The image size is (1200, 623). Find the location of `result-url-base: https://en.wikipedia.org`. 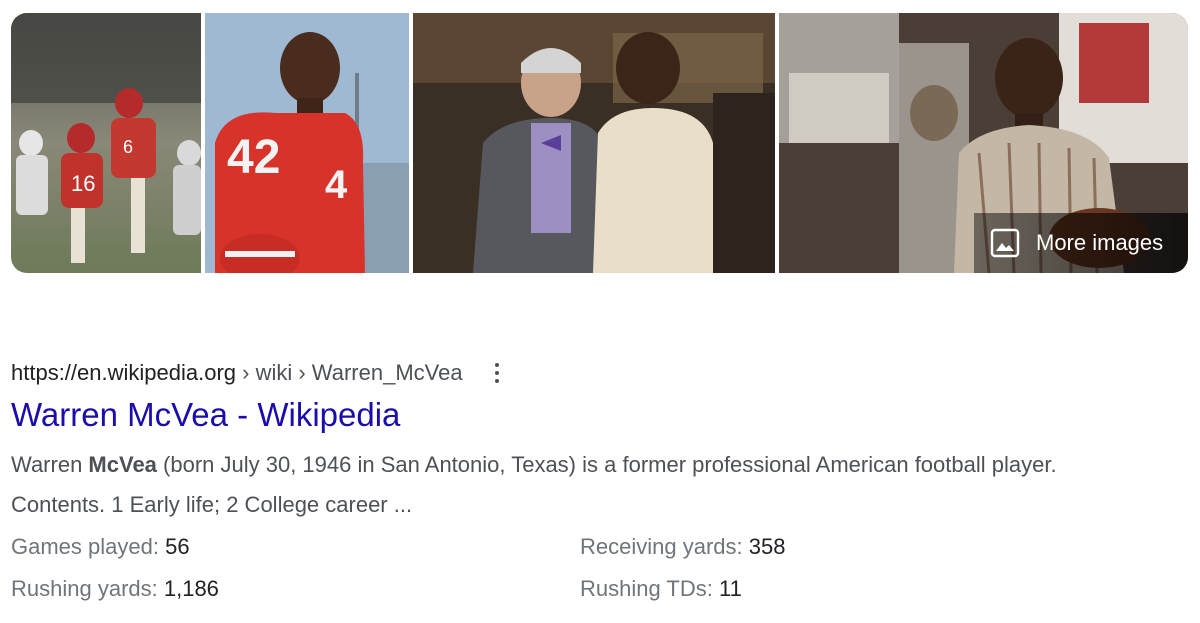

result-url-base: https://en.wikipedia.org is located at coordinates (124, 372).